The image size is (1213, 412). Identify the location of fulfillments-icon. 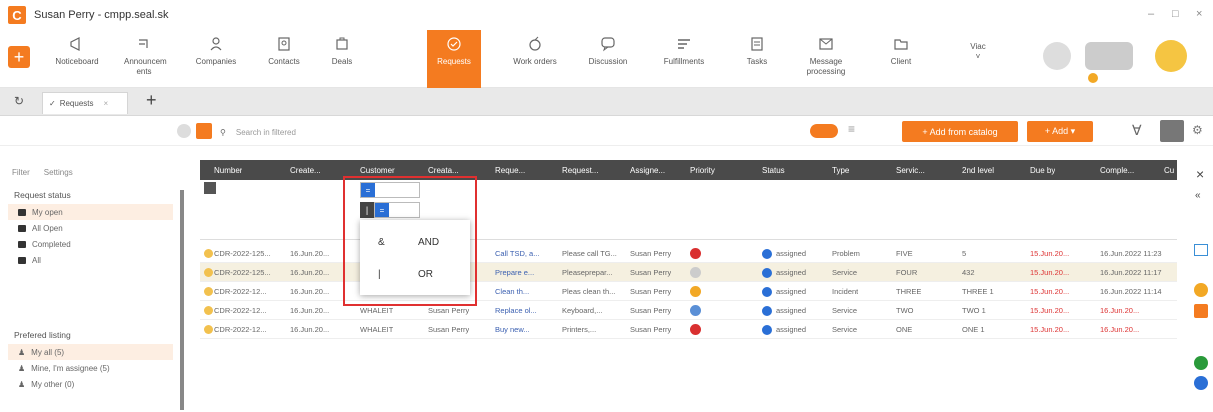
(684, 44).